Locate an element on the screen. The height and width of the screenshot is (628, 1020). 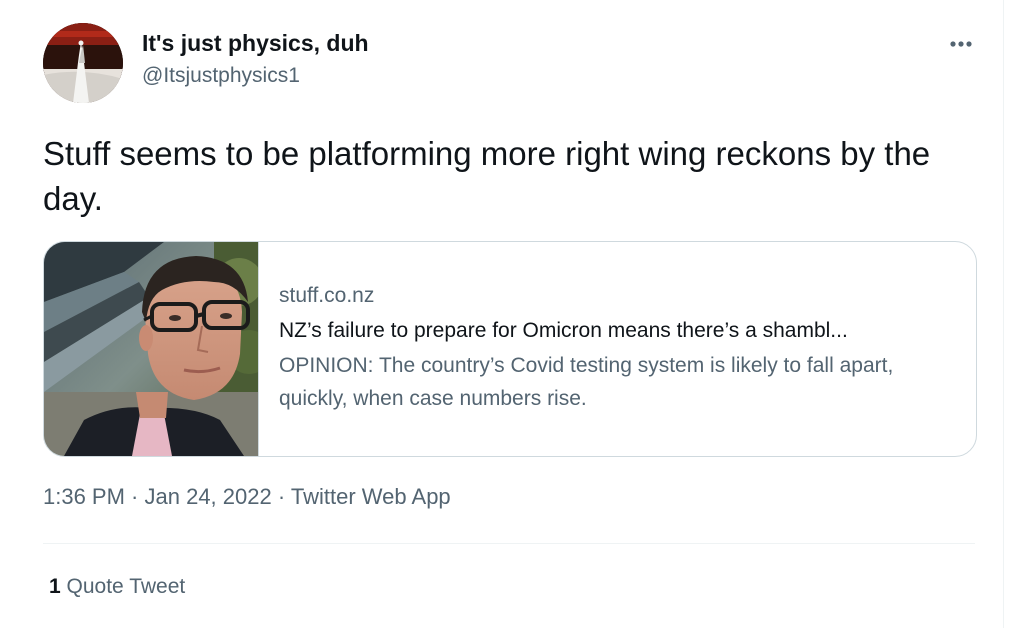
divider is located at coordinates (509, 543).